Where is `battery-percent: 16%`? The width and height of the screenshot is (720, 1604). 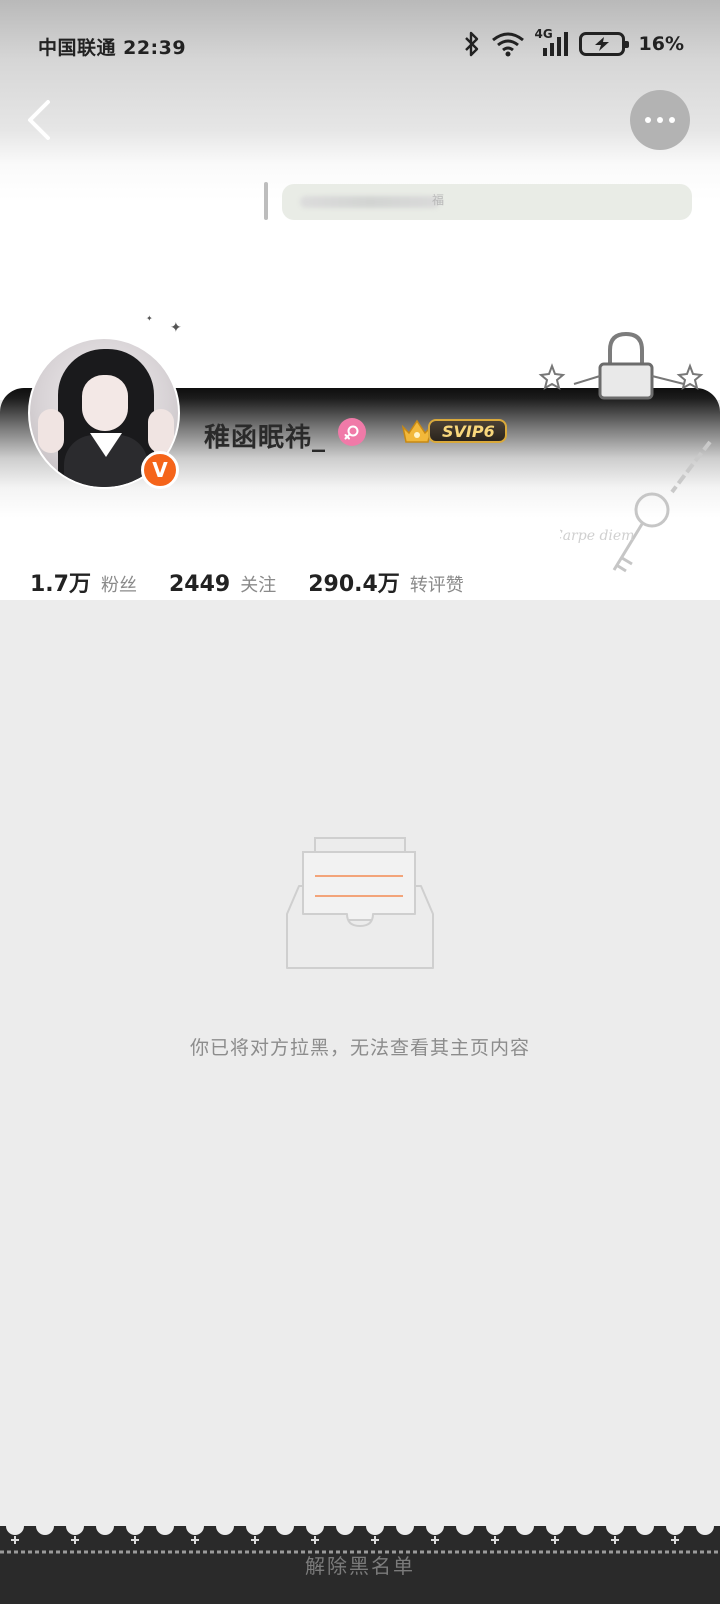
battery-percent: 16% is located at coordinates (661, 44).